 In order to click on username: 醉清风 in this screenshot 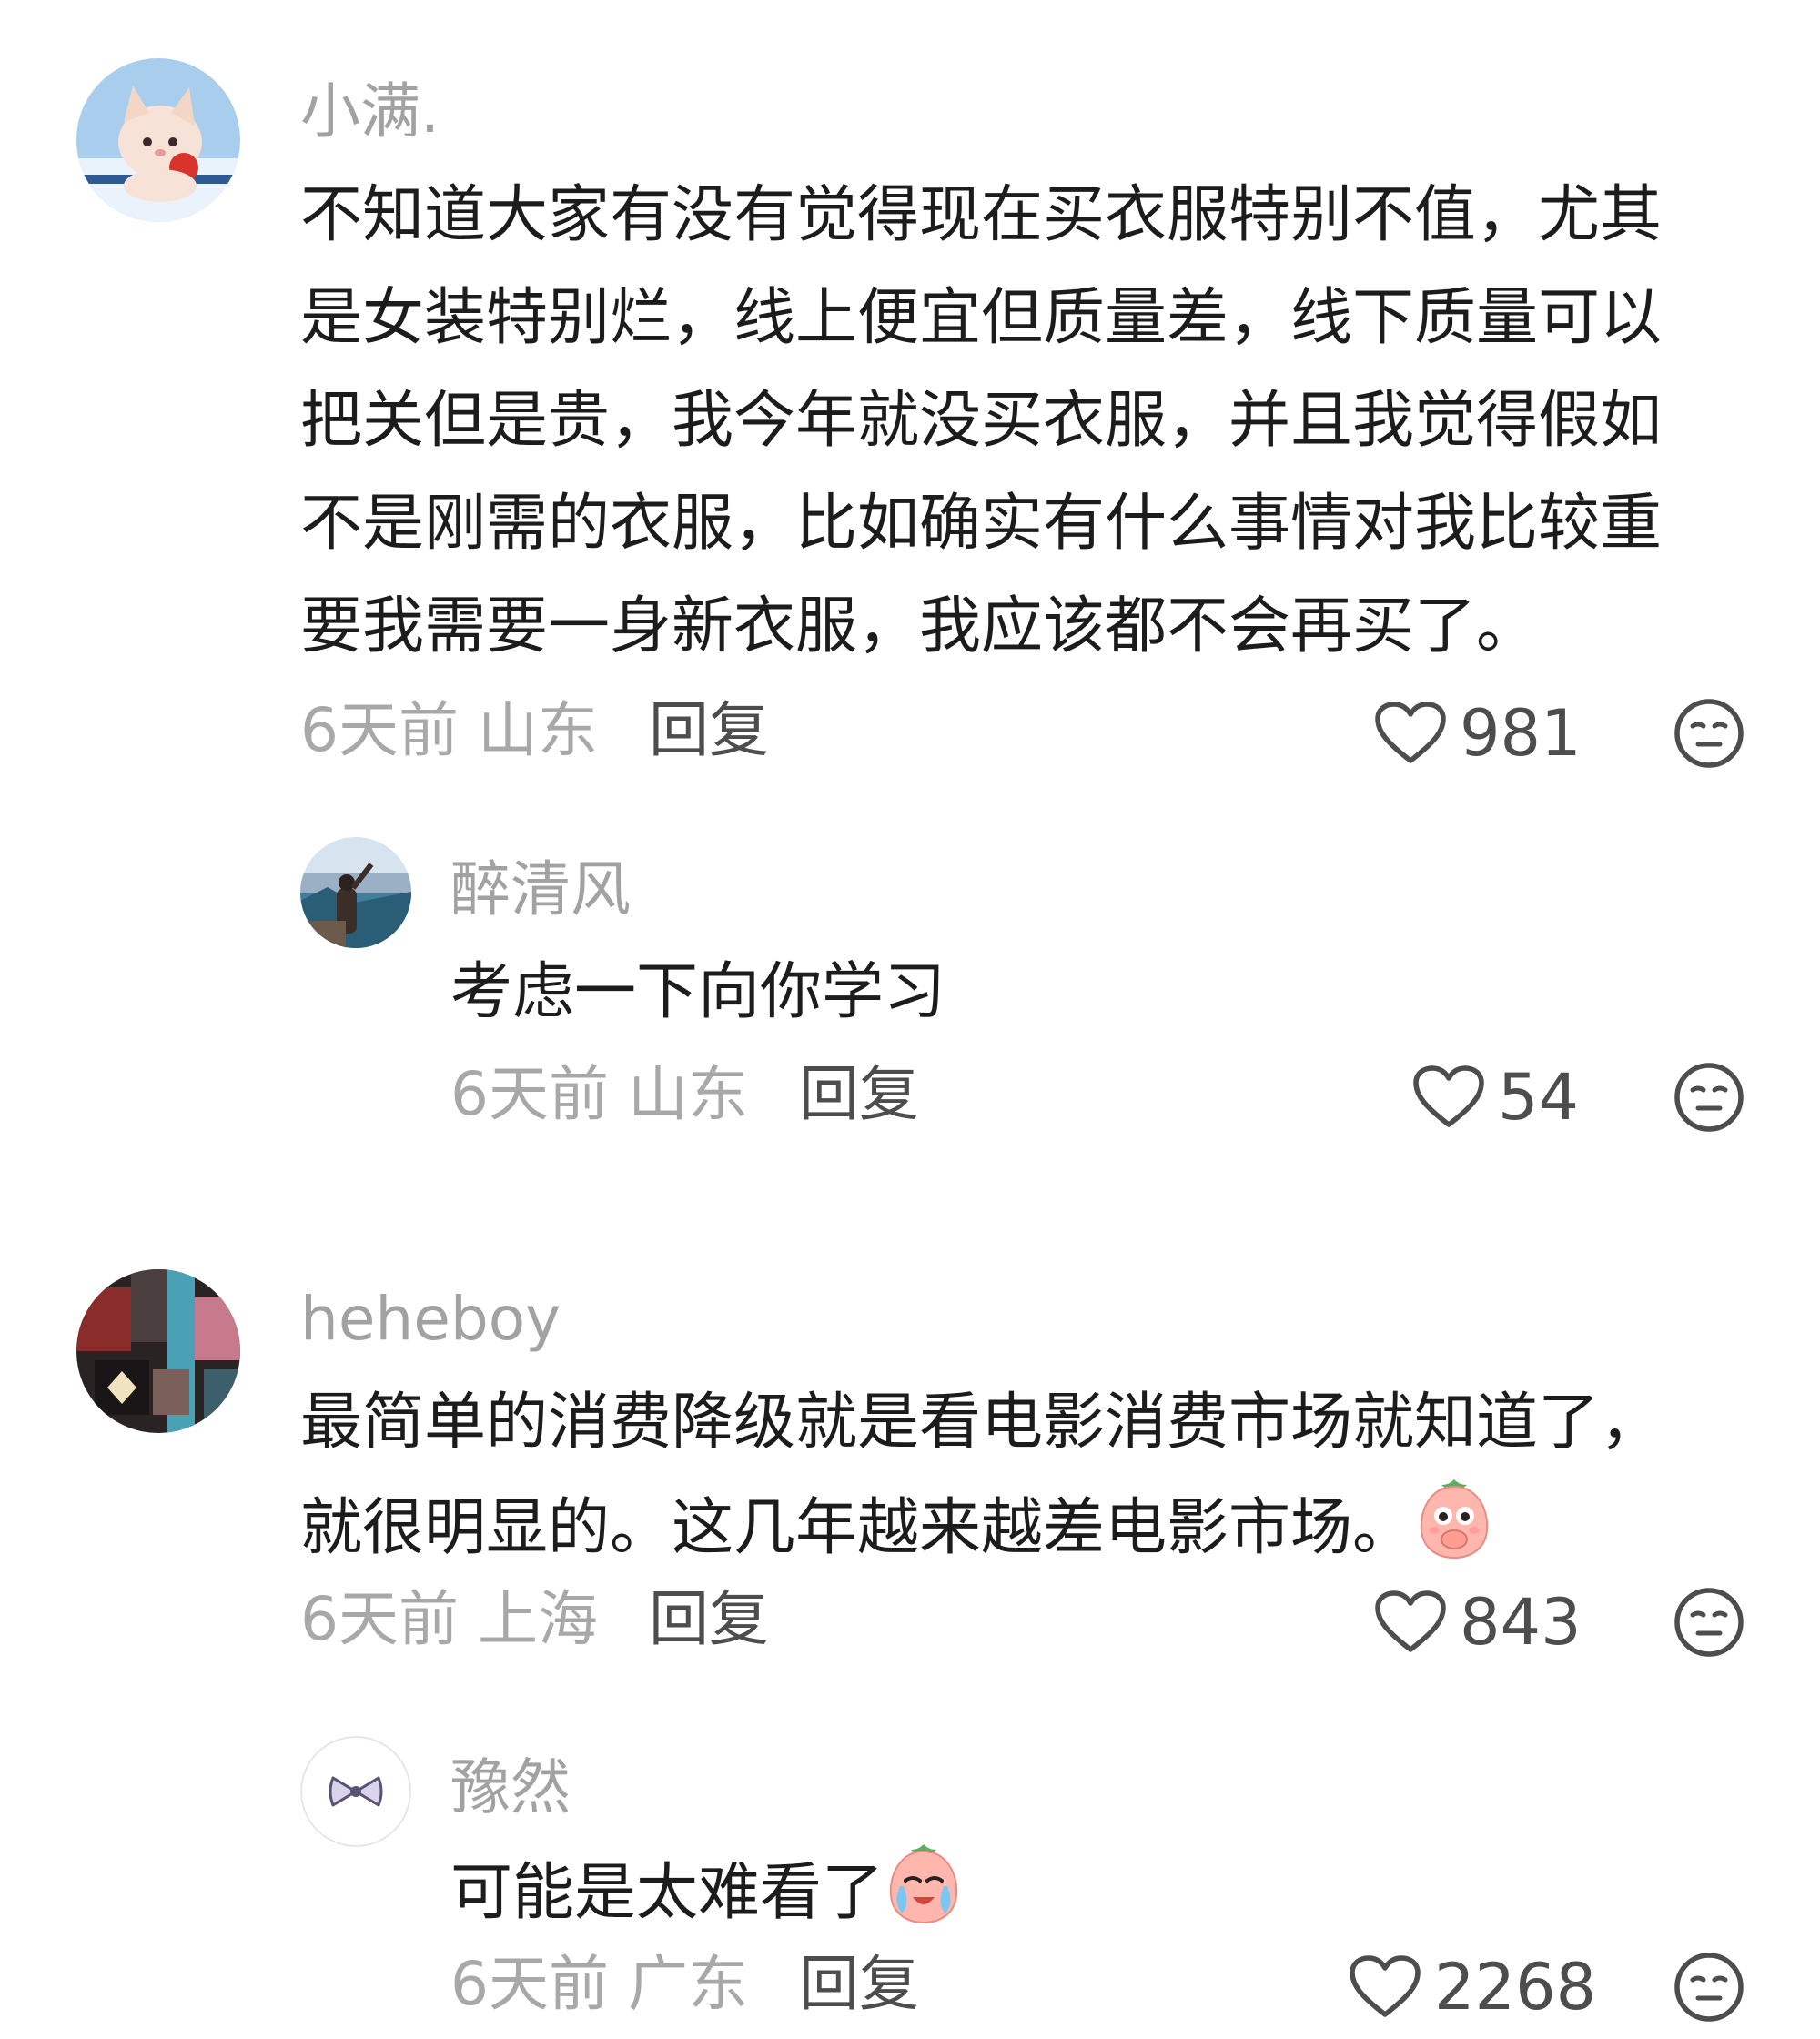, I will do `click(541, 890)`.